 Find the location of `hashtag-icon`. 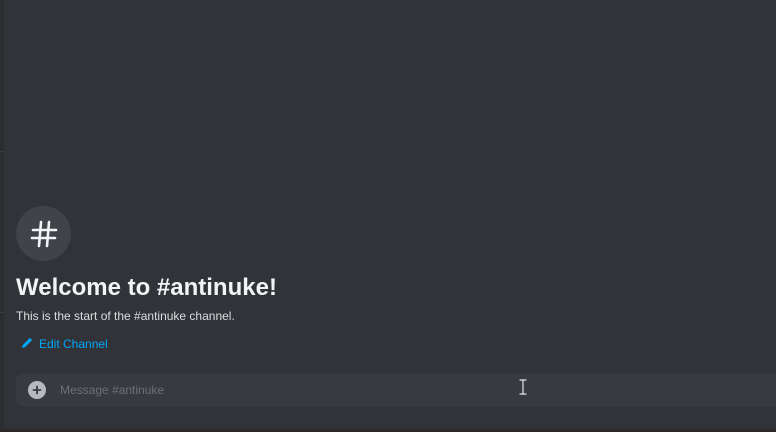

hashtag-icon is located at coordinates (43, 233).